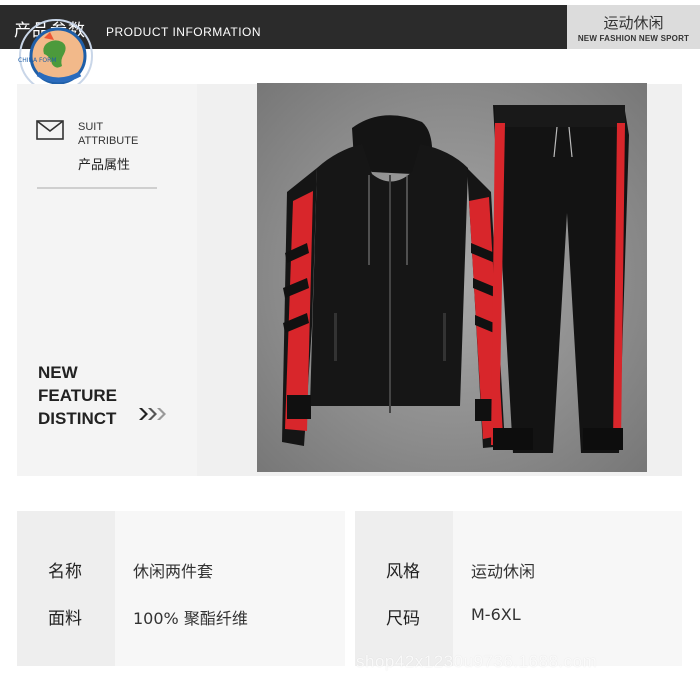  What do you see at coordinates (108, 141) in the screenshot?
I see `attribute-label: ATTRIBUTE` at bounding box center [108, 141].